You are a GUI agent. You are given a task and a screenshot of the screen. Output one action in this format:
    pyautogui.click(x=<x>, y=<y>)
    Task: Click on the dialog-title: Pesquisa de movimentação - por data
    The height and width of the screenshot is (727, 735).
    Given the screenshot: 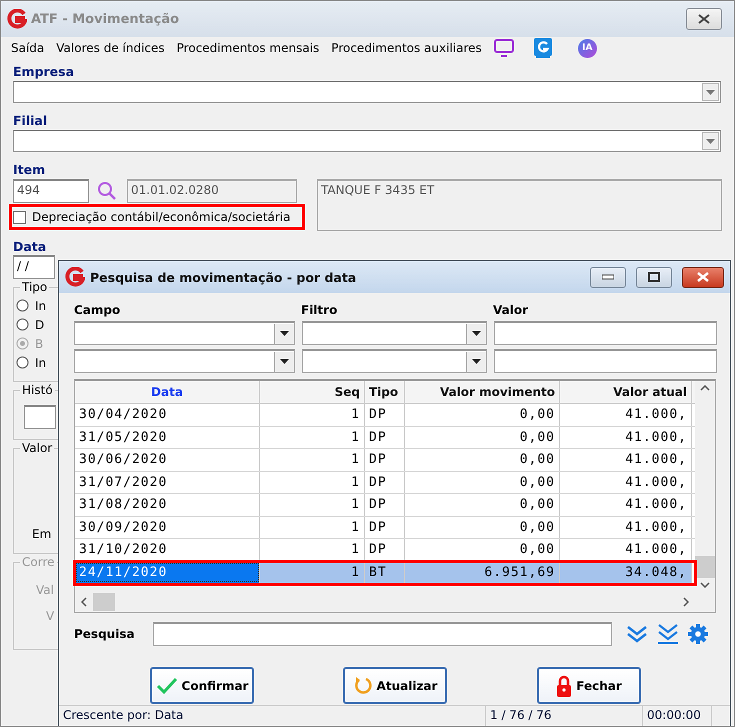 What is the action you would take?
    pyautogui.click(x=224, y=277)
    